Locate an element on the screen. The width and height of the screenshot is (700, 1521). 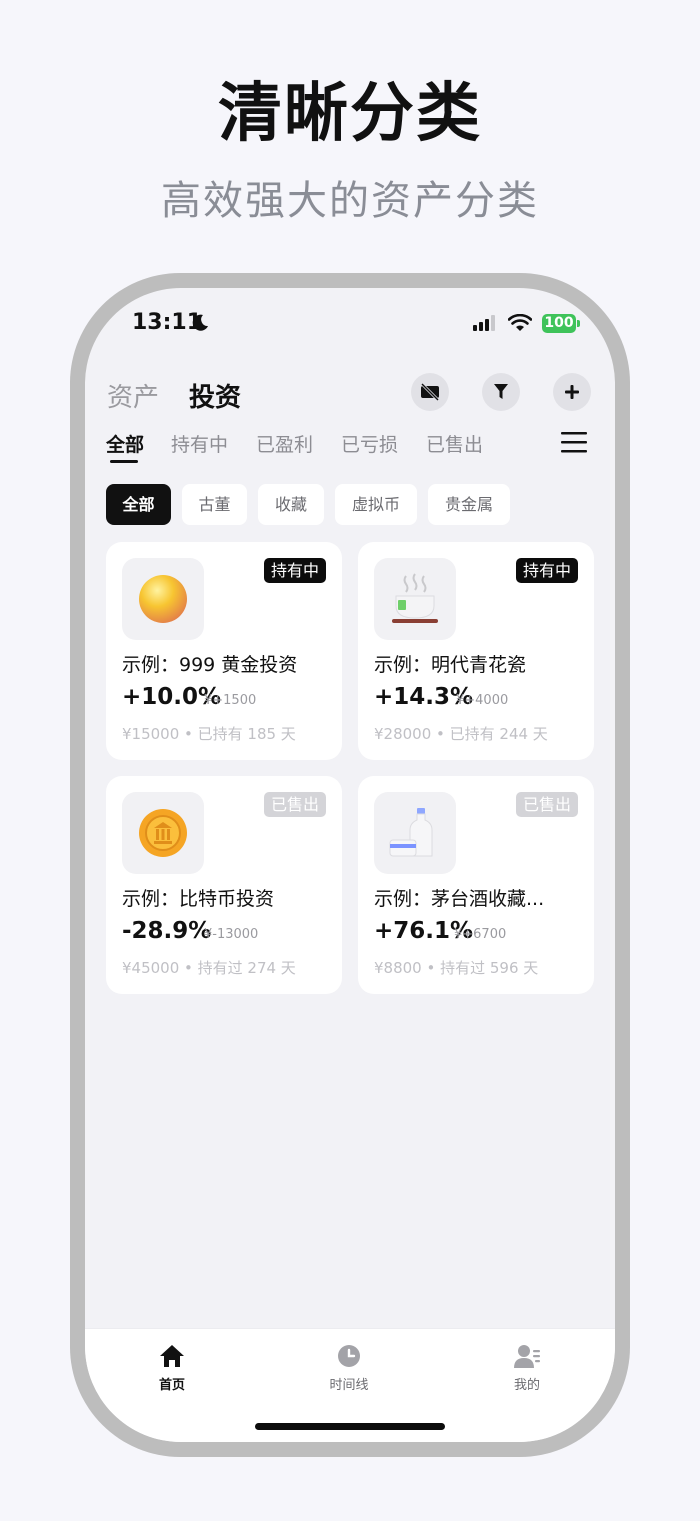
add-button is located at coordinates (572, 392).